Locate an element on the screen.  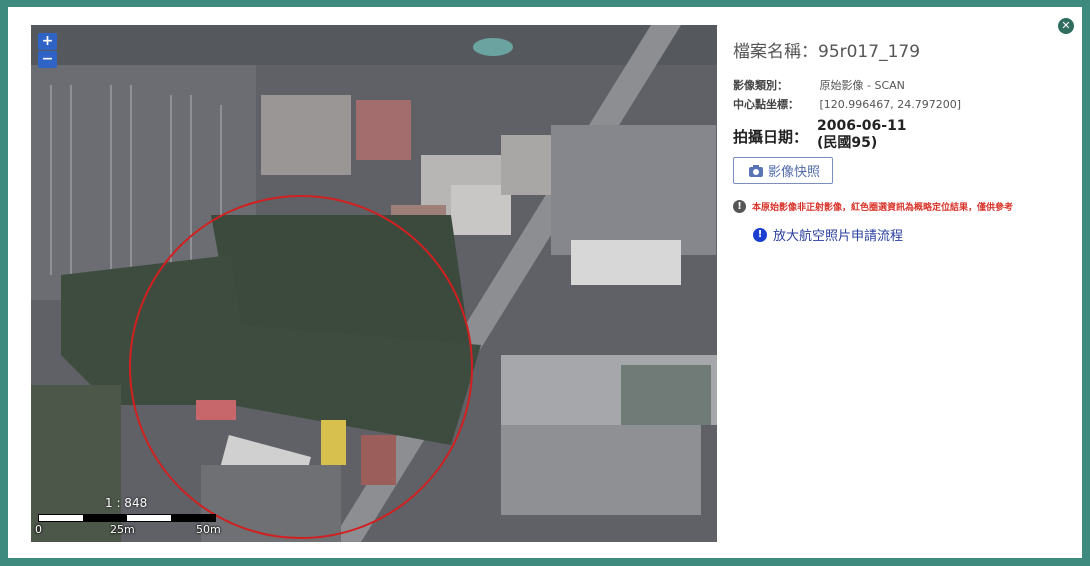
capture-date-label: 拍攝日期： is located at coordinates (771, 137).